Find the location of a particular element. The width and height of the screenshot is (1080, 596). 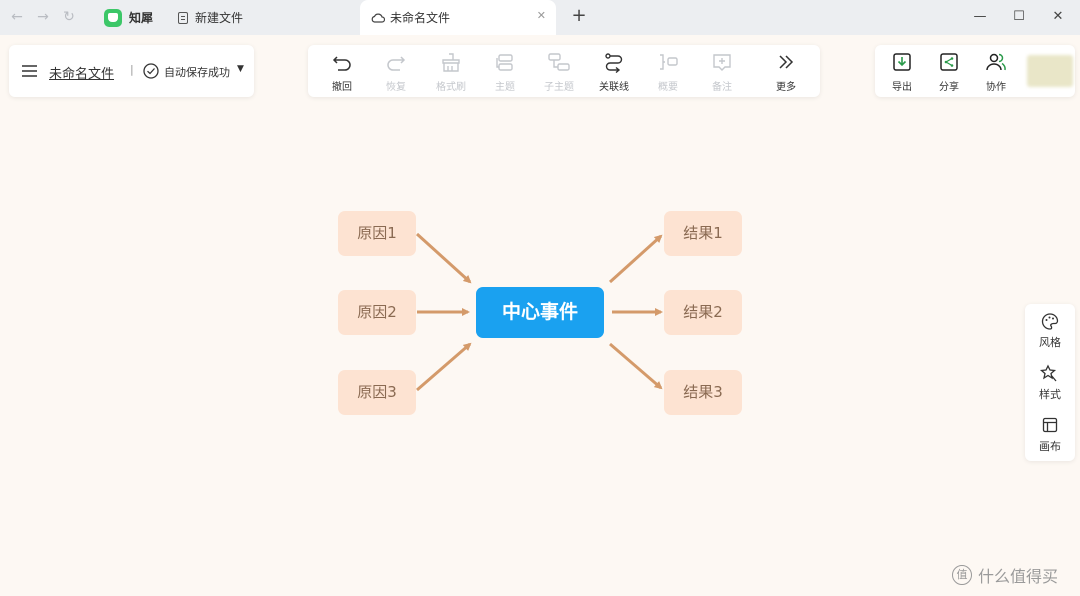

link-center-result3 is located at coordinates (636, 366).